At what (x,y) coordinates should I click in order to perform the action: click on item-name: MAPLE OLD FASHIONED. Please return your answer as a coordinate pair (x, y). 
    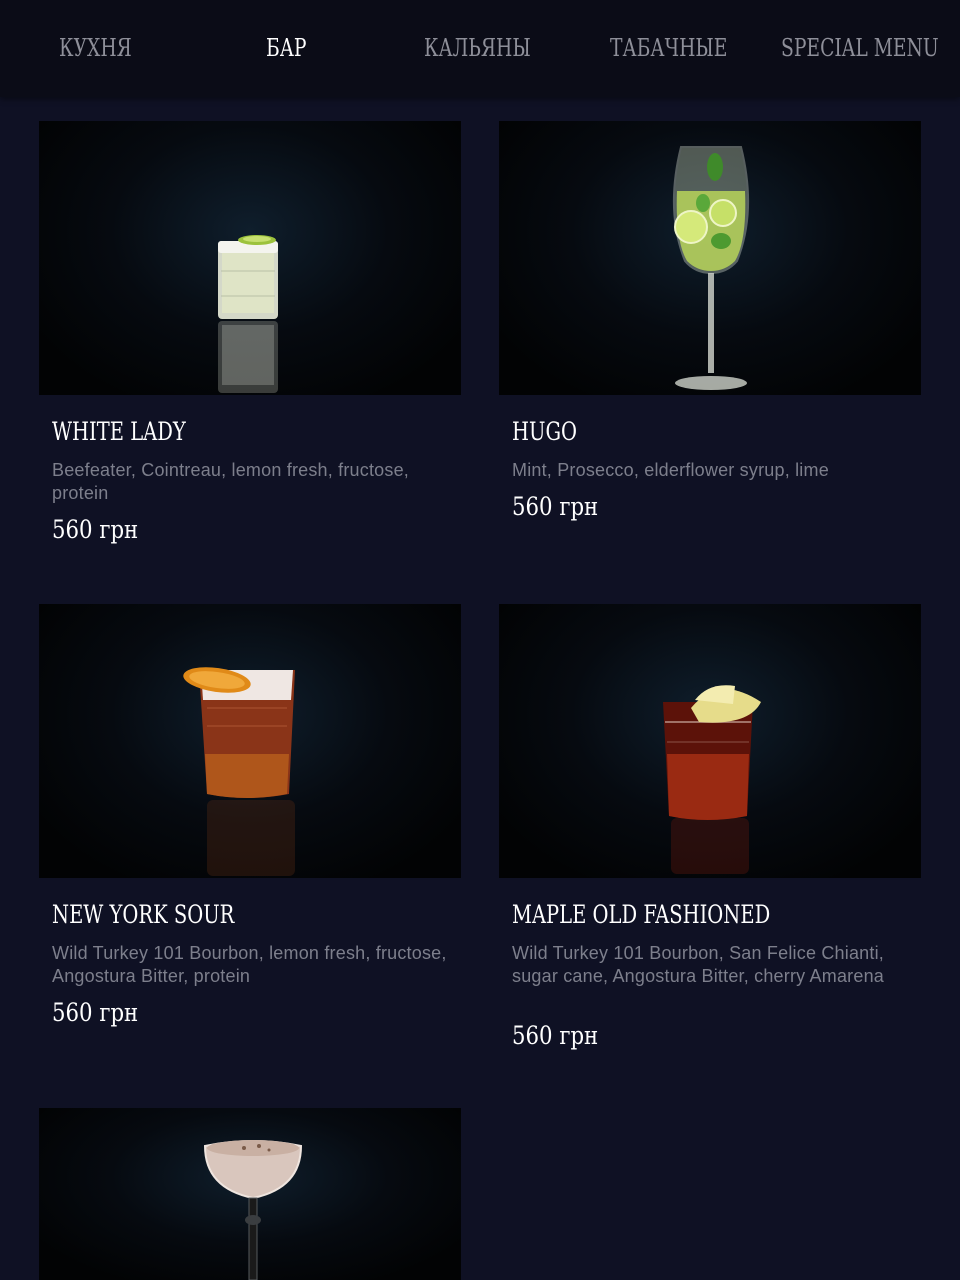
    Looking at the image, I should click on (641, 914).